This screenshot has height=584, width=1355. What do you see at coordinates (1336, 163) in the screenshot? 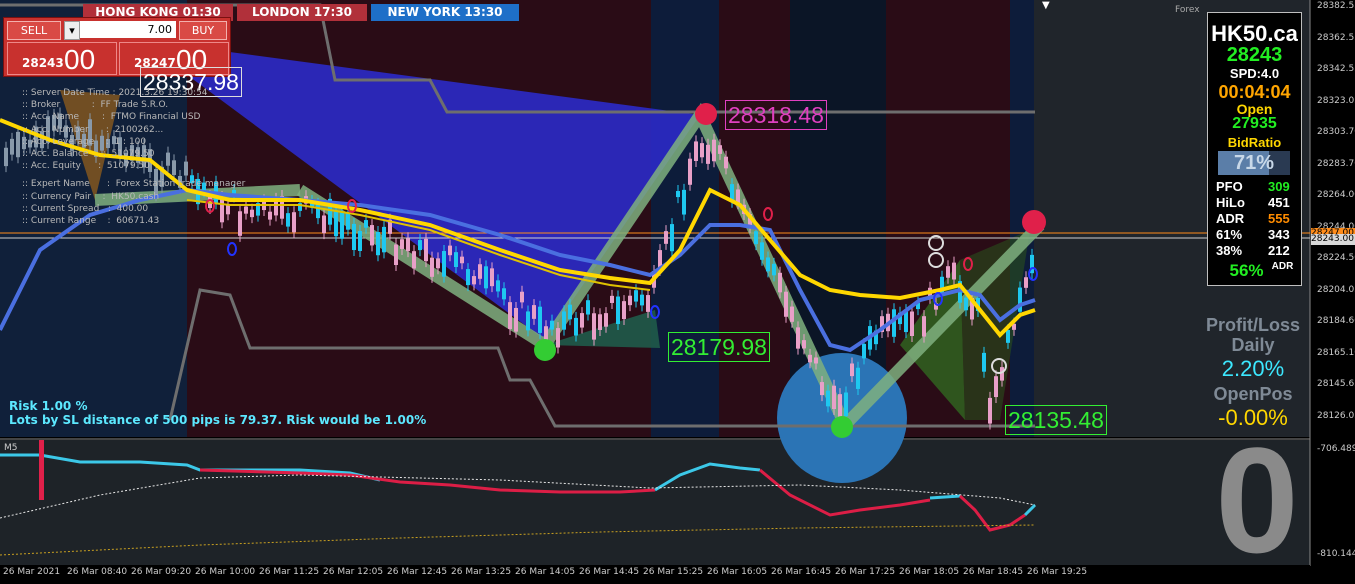
I see `price-axis-label: 28283.70` at bounding box center [1336, 163].